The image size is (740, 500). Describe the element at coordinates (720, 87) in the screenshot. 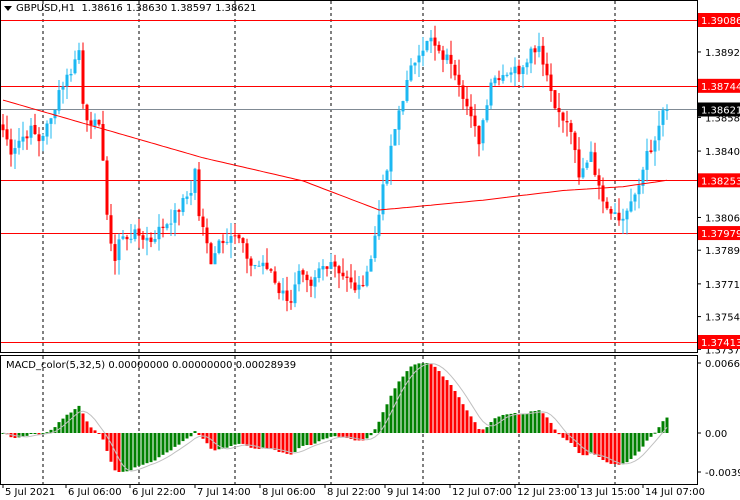

I see `level-price-label: 1.38744` at that location.